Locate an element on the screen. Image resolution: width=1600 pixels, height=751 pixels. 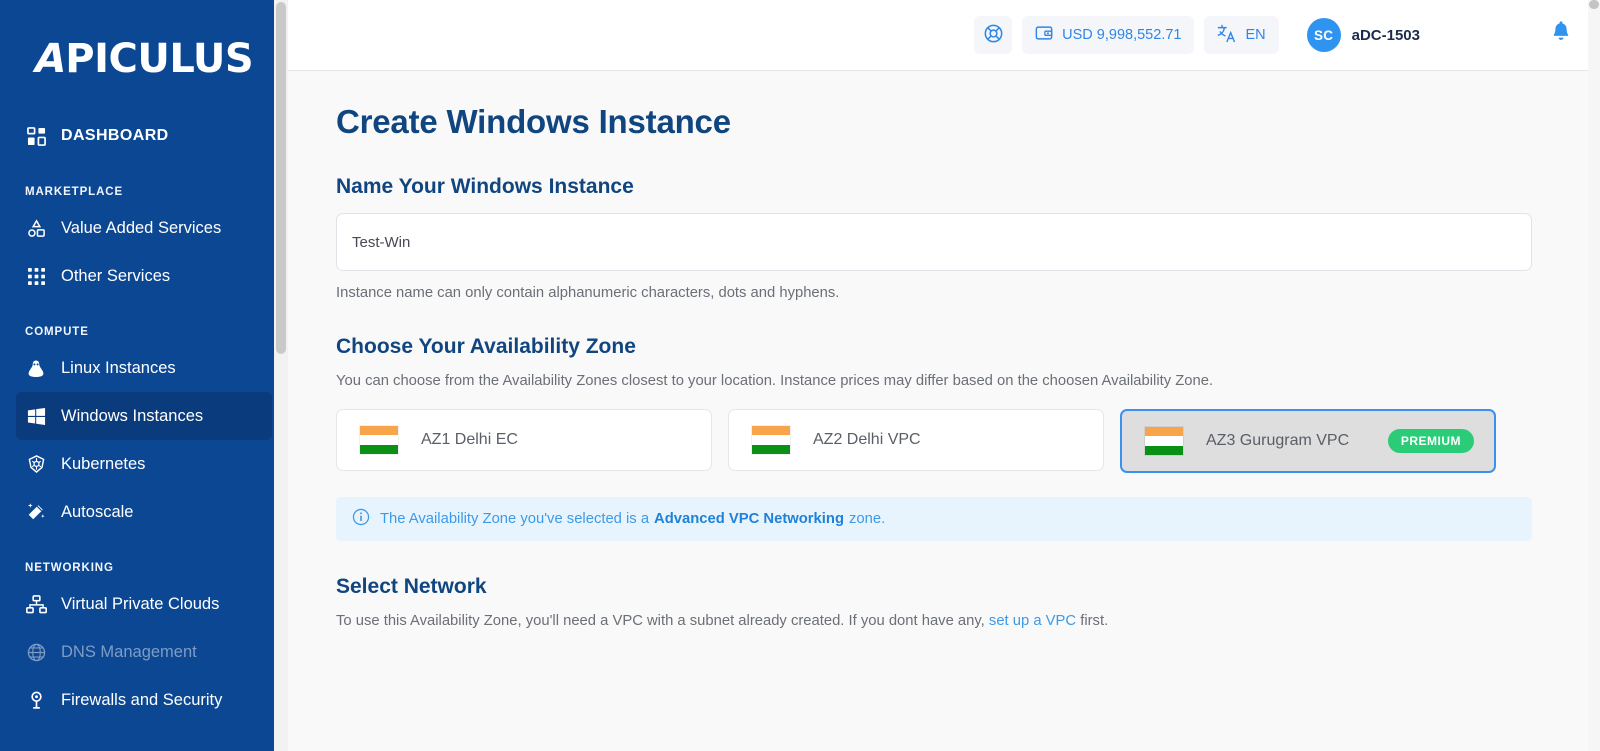
sidebar-item-label: Autoscale is located at coordinates (97, 511).